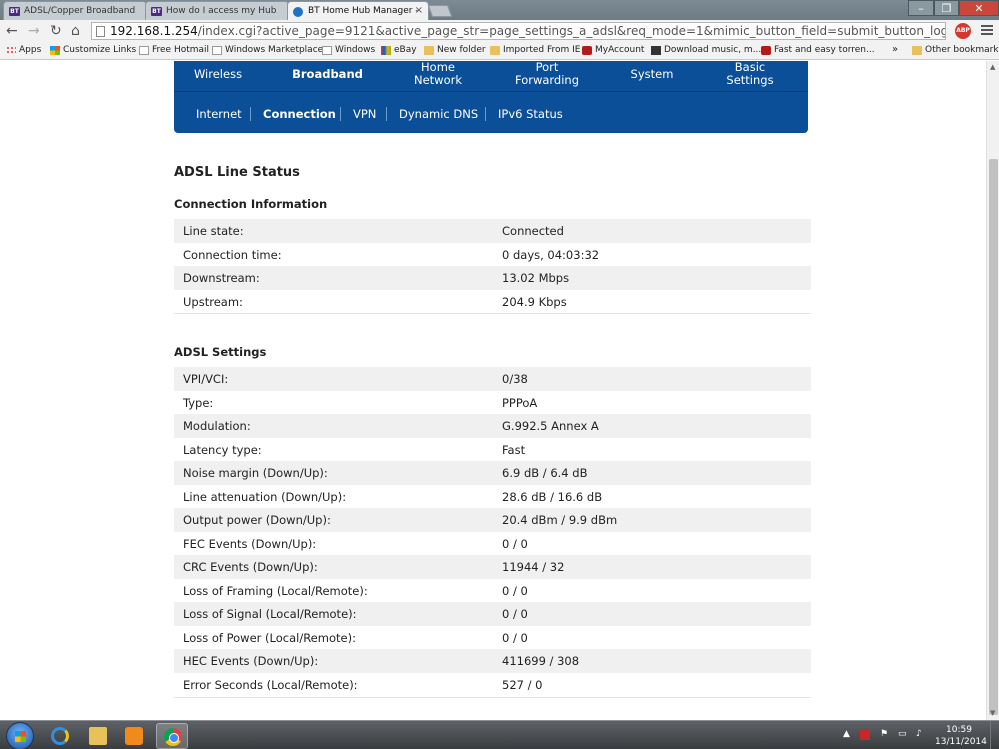  I want to click on row-label: Upstream:, so click(213, 301).